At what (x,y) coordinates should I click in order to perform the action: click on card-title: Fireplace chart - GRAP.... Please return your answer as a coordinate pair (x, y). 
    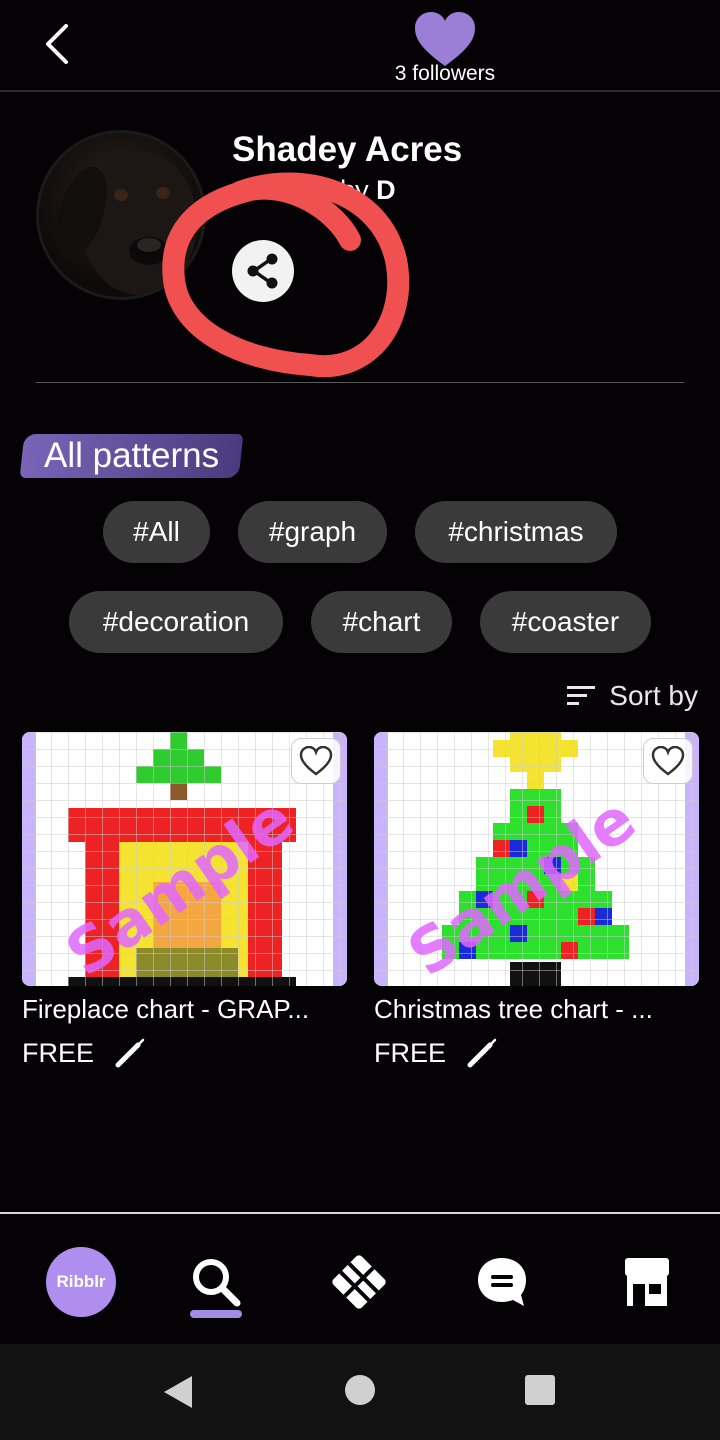
    Looking at the image, I should click on (184, 1009).